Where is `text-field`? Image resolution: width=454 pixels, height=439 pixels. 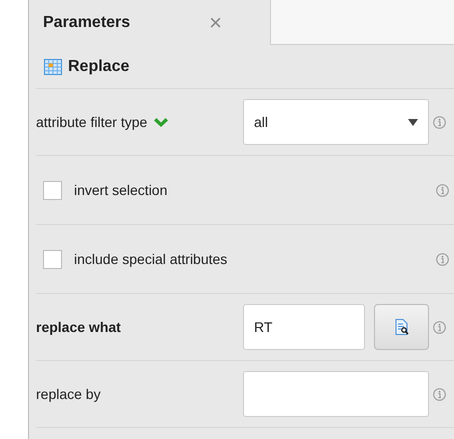
text-field is located at coordinates (336, 394).